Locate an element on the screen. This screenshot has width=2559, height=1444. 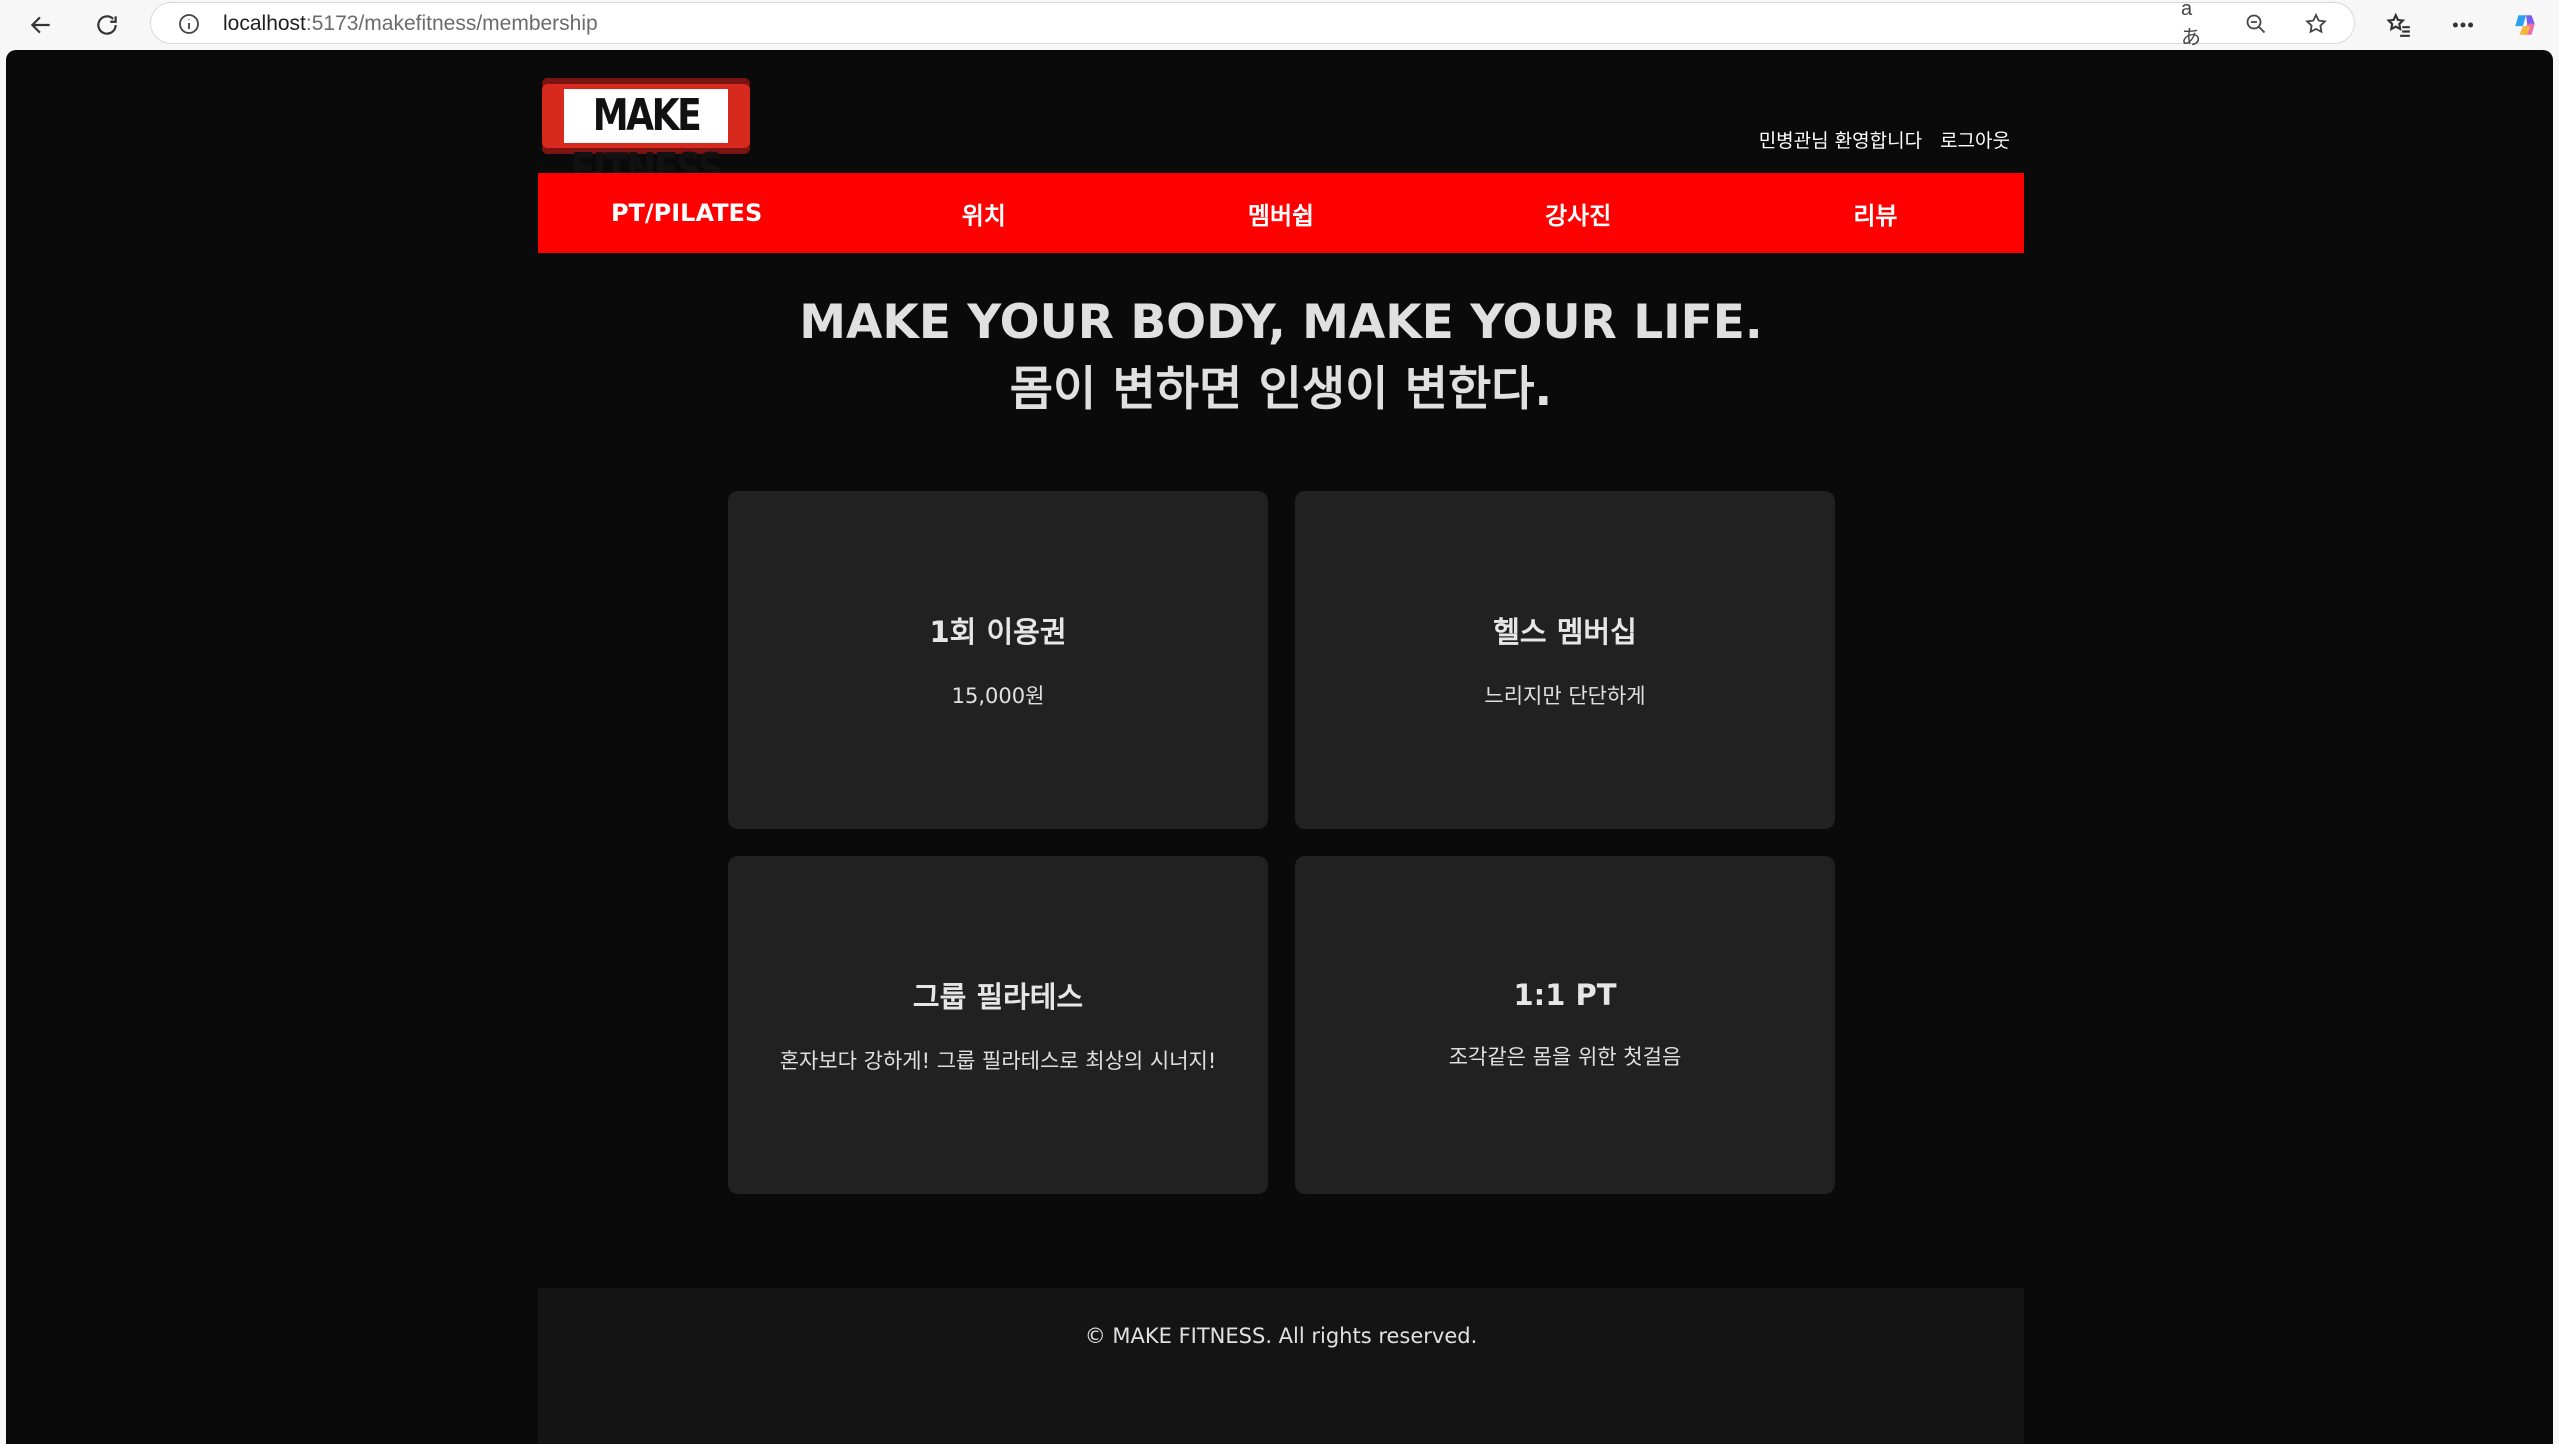
logo-text: MAKE FITNESS is located at coordinates (646, 142).